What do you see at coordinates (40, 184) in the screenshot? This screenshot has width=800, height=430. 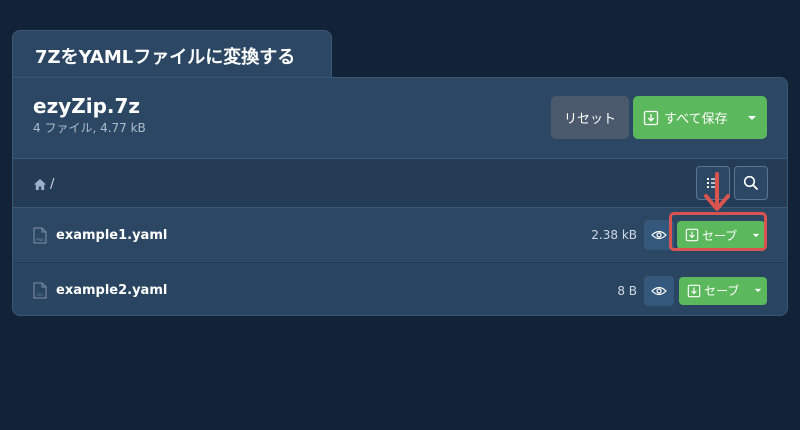 I see `home-icon` at bounding box center [40, 184].